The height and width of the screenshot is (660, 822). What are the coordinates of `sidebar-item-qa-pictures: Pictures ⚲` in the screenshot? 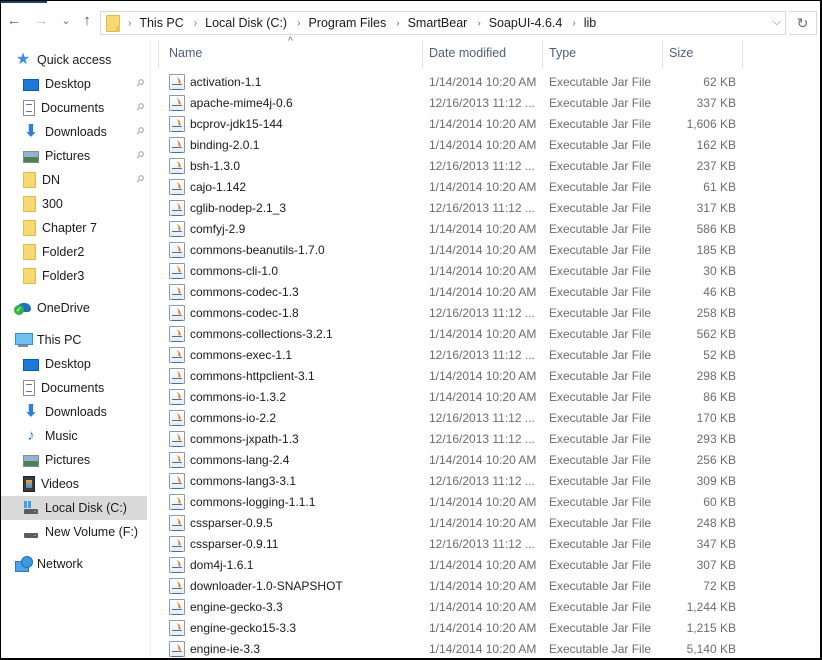 It's located at (74, 156).